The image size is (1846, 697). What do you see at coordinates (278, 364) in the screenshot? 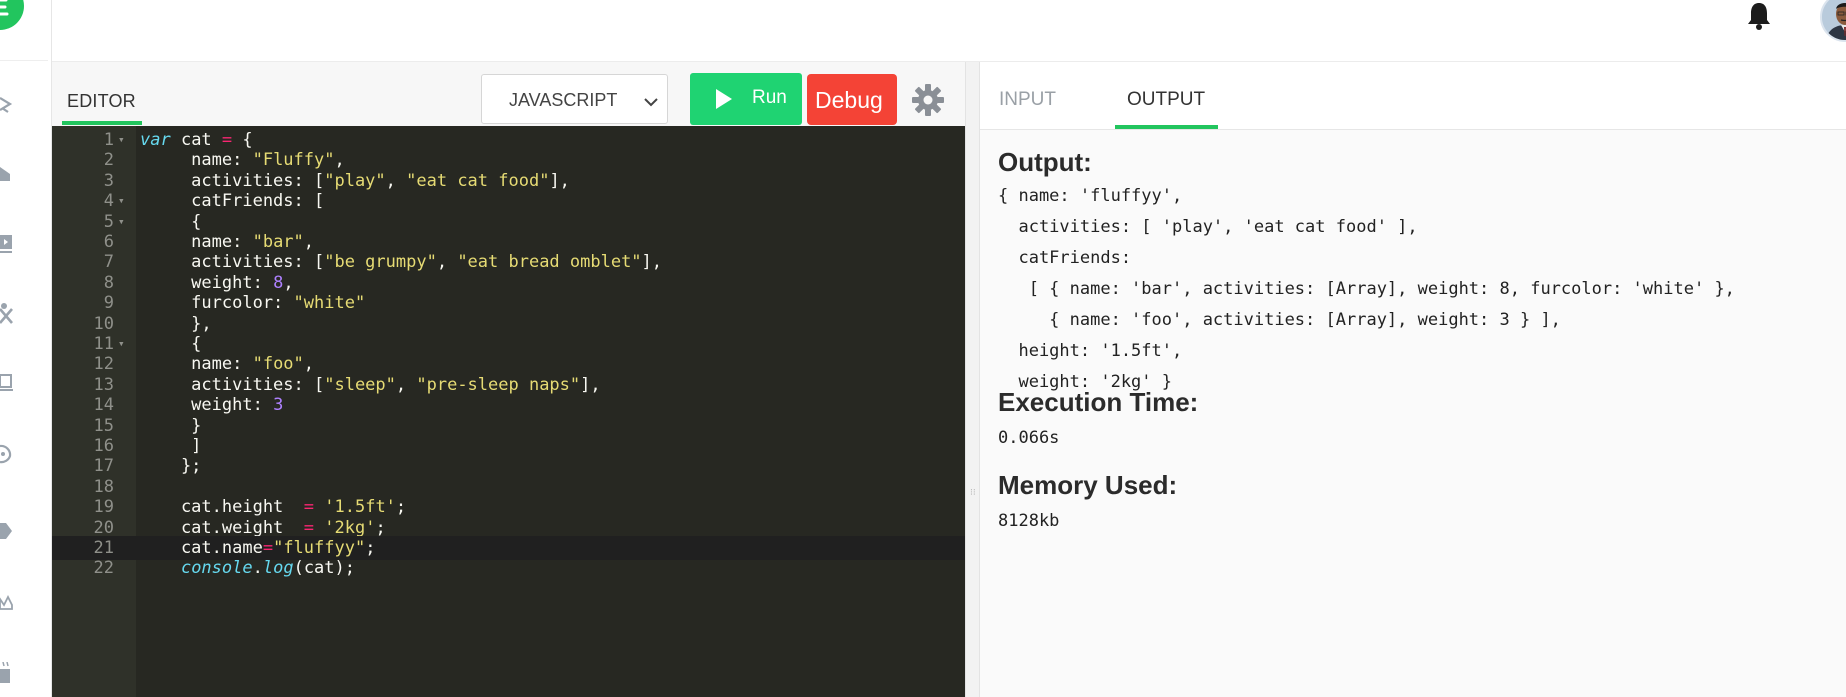
I see `code-token: "foo"` at bounding box center [278, 364].